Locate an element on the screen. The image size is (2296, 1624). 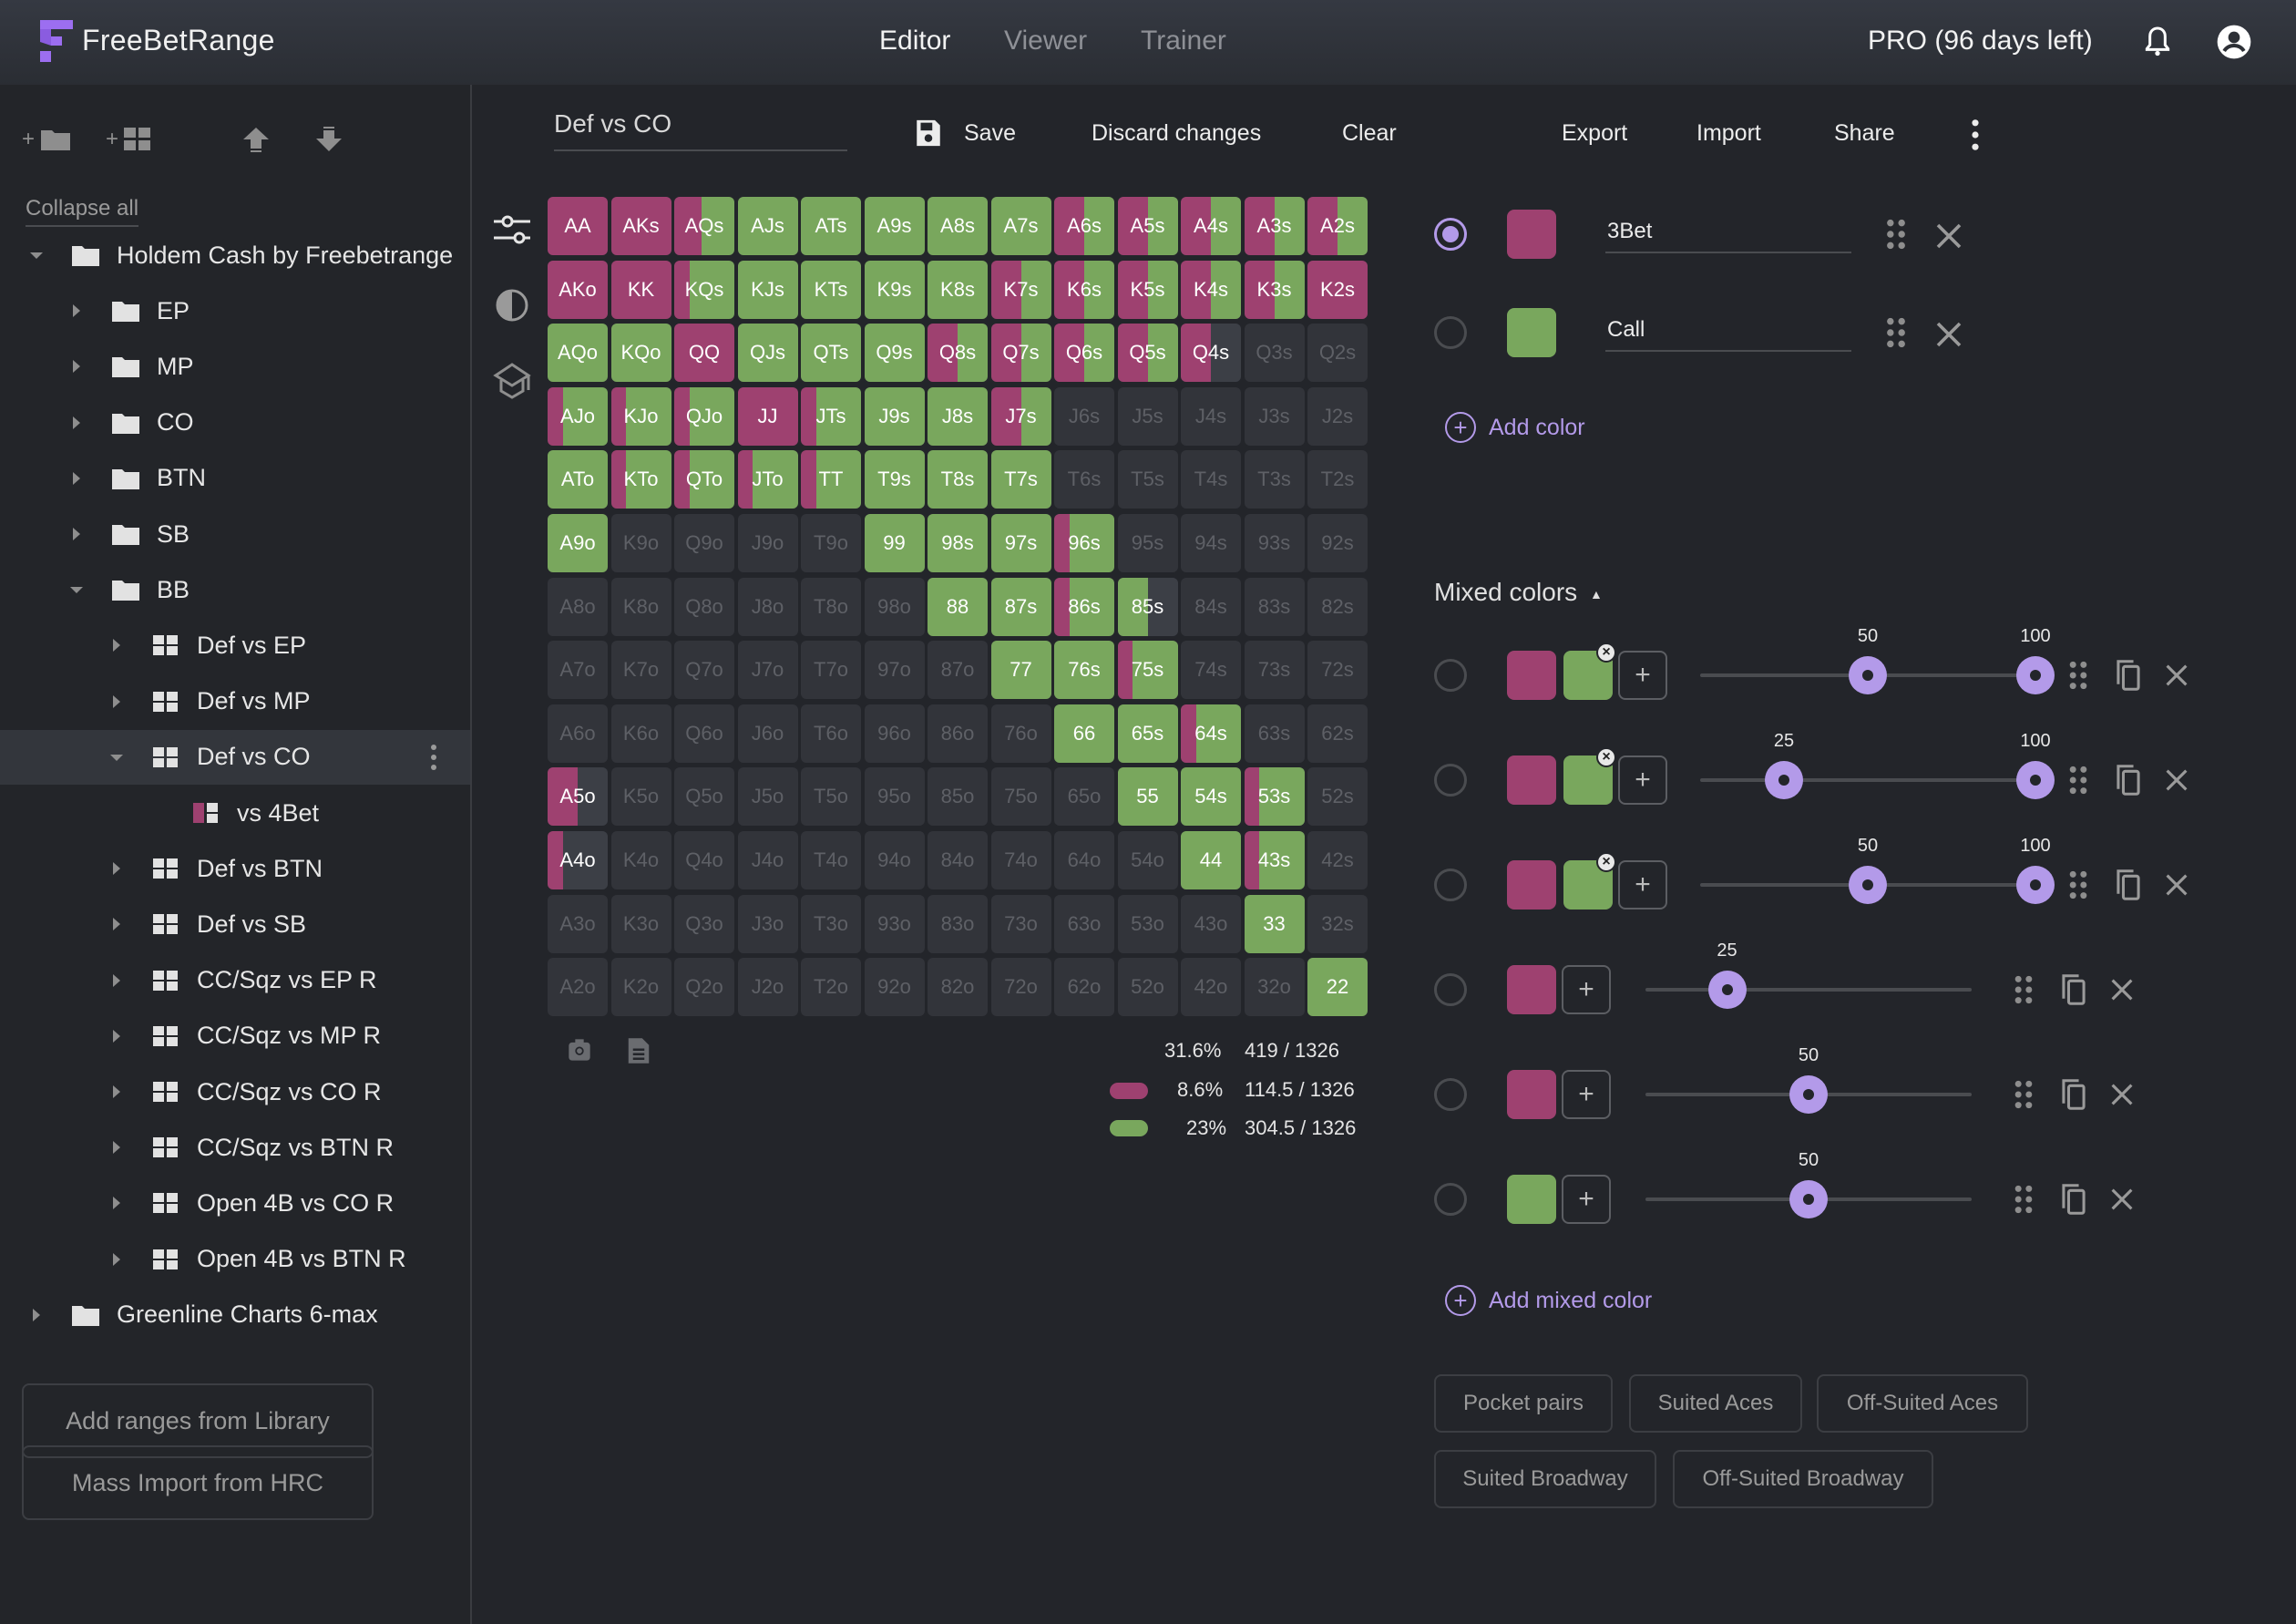
hand-cell: 72s is located at coordinates (1337, 670).